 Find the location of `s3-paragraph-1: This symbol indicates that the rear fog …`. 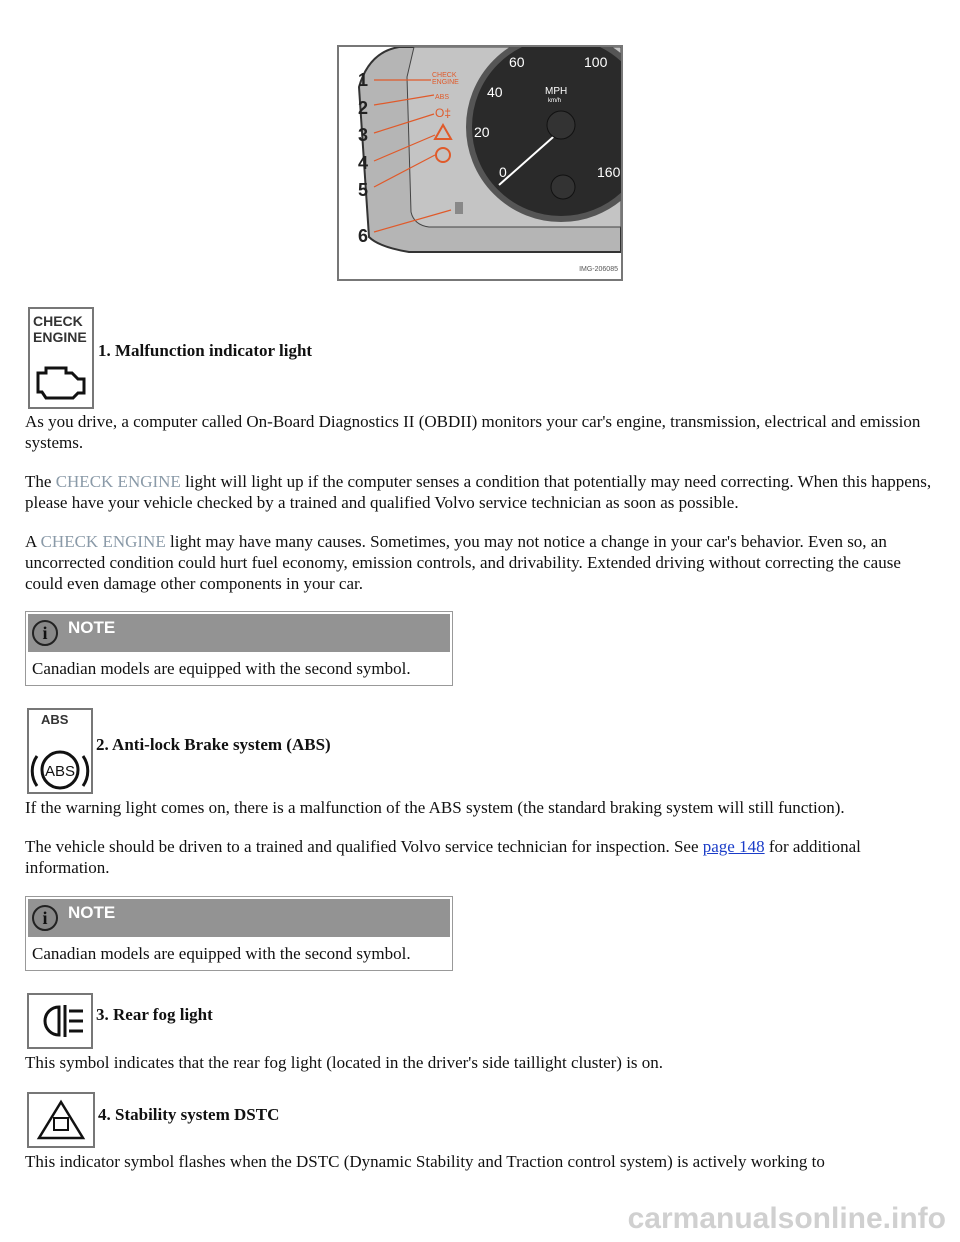

s3-paragraph-1: This symbol indicates that the rear fog … is located at coordinates (344, 1062).